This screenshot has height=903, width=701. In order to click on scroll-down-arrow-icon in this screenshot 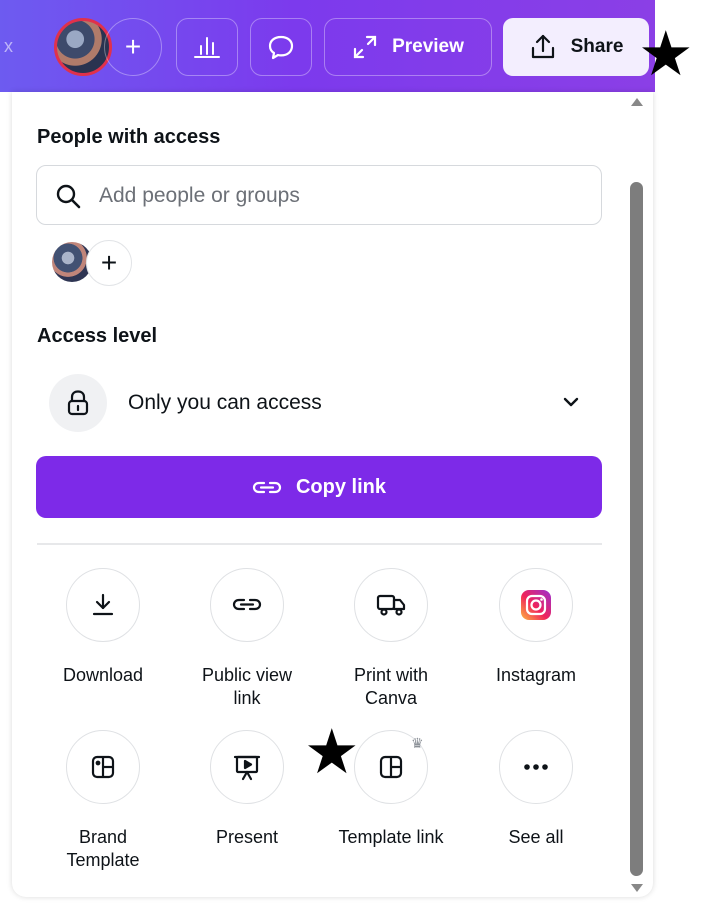, I will do `click(637, 888)`.